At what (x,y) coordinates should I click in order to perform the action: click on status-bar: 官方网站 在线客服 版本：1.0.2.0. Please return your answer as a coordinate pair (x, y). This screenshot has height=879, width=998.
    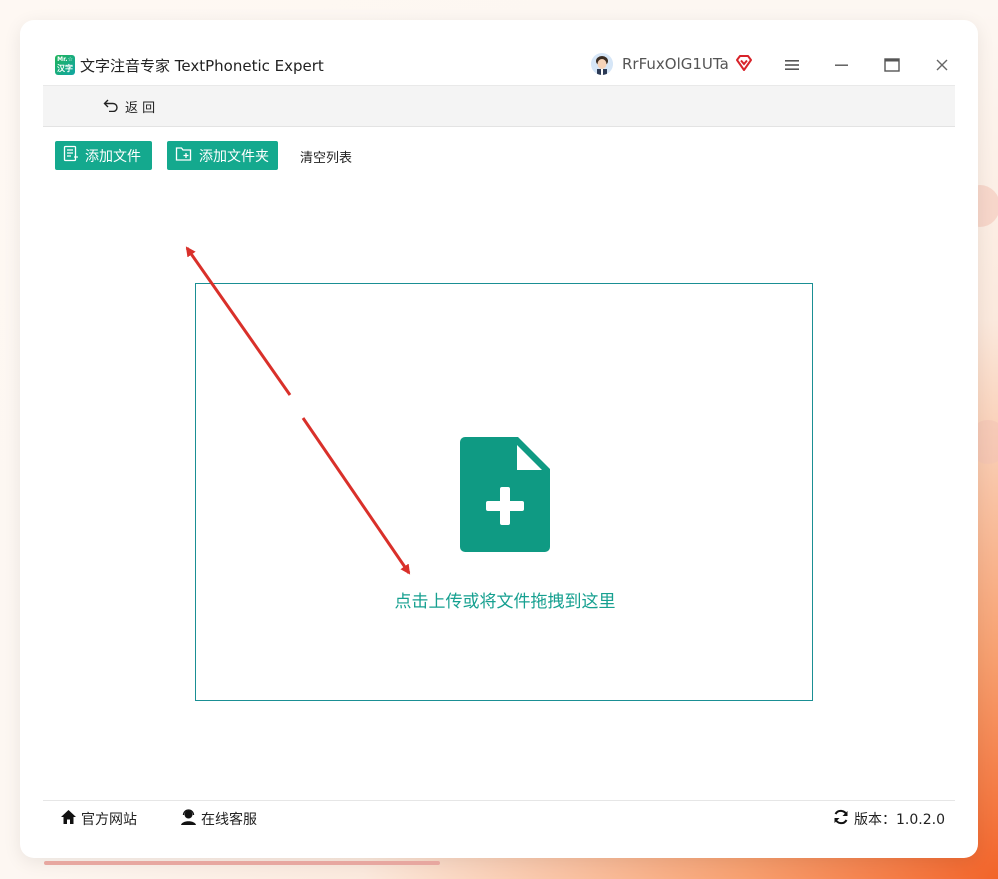
    Looking at the image, I should click on (499, 818).